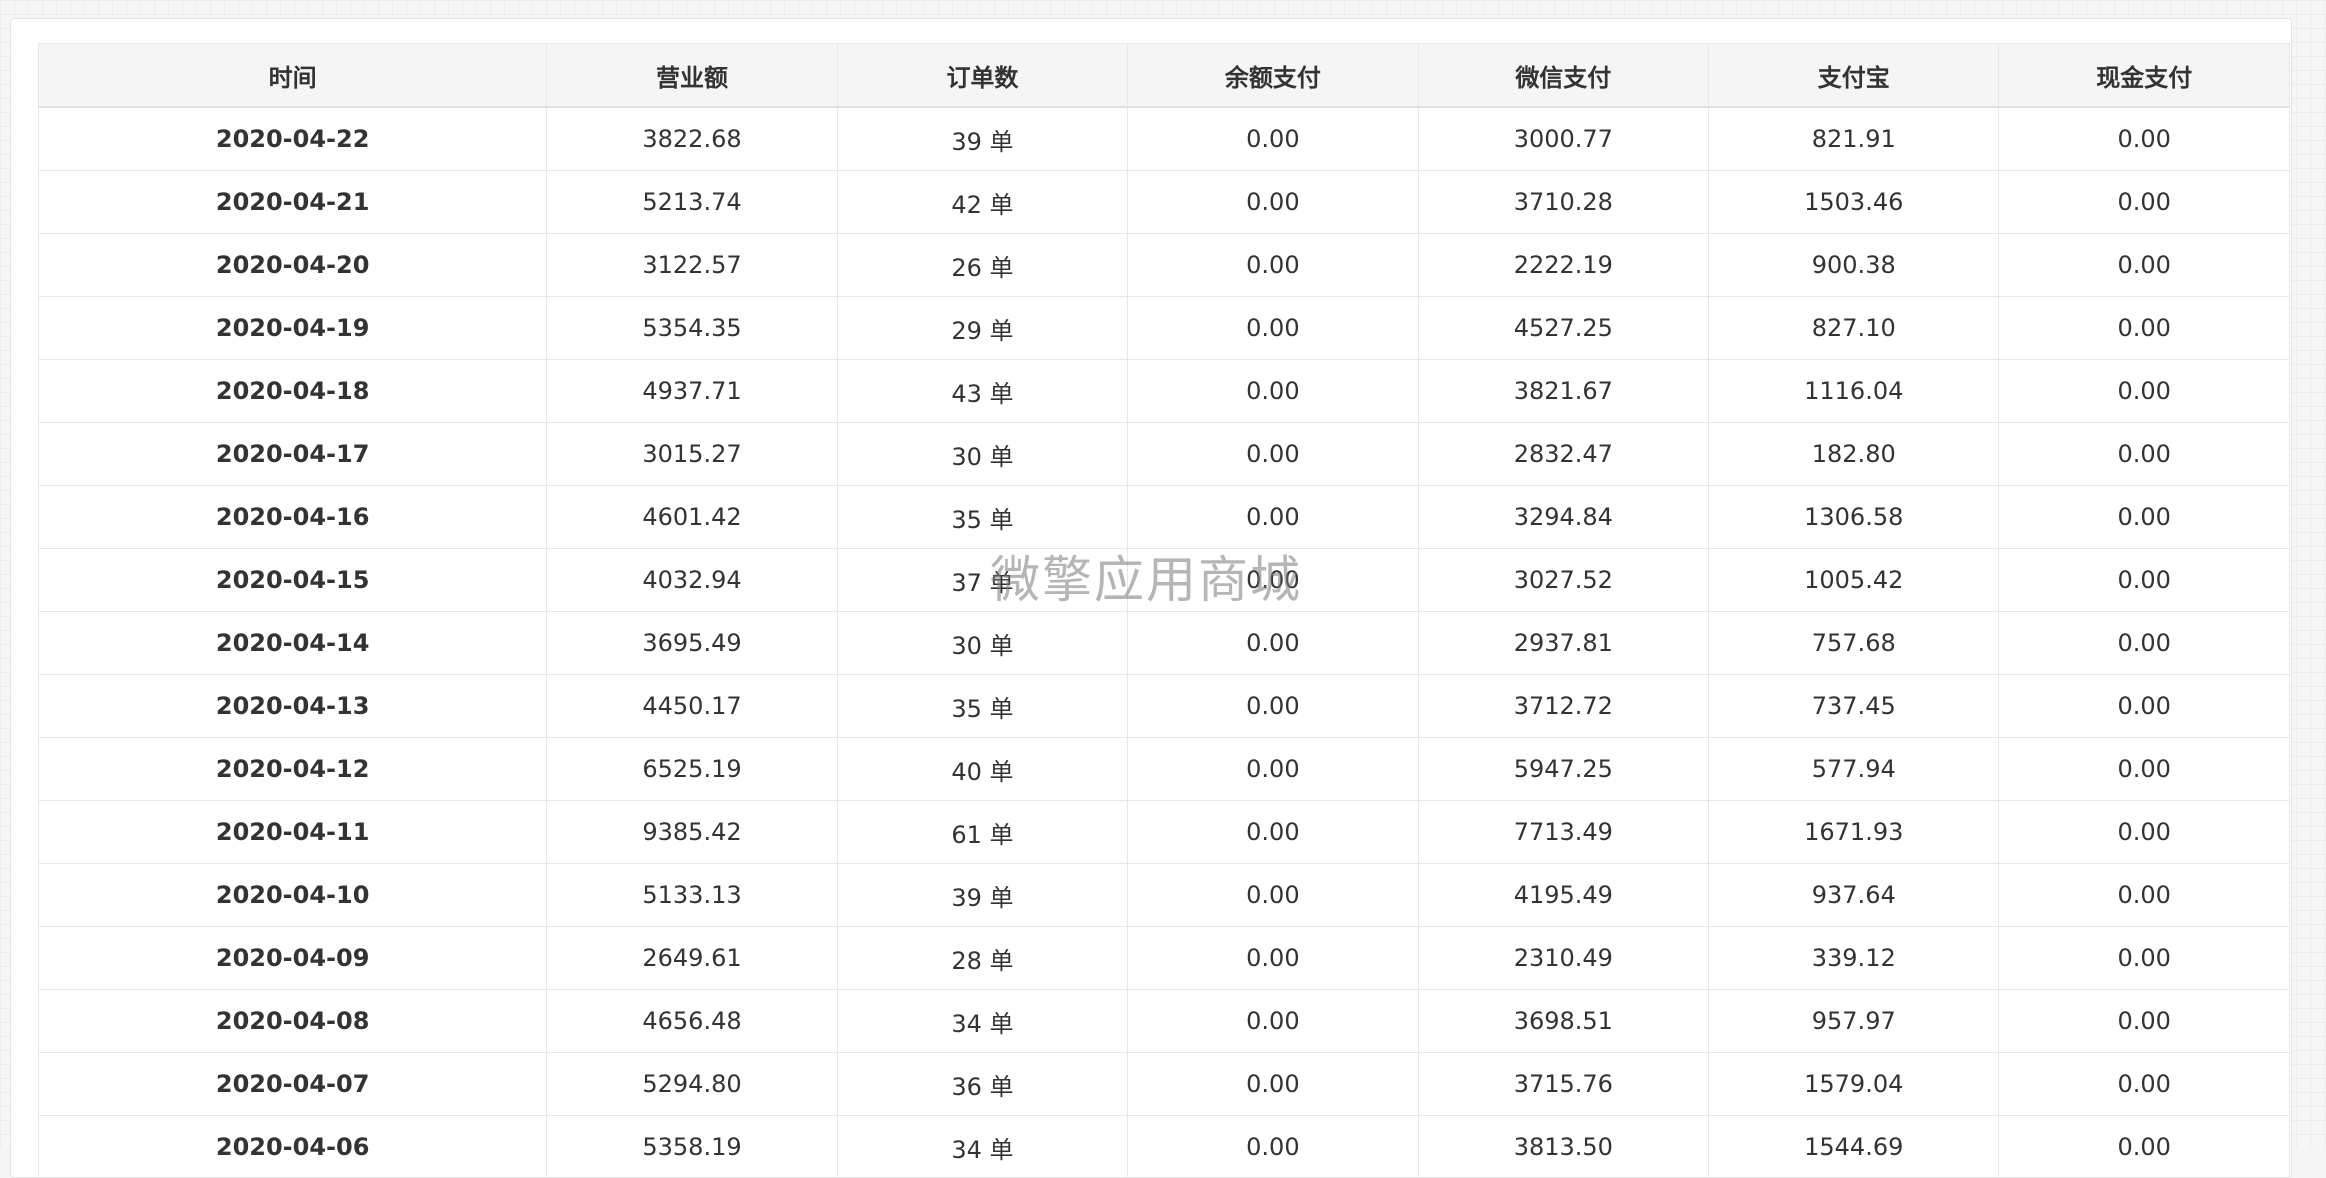  Describe the element at coordinates (692, 1021) in the screenshot. I see `revenue-cell: 4656.48` at that location.